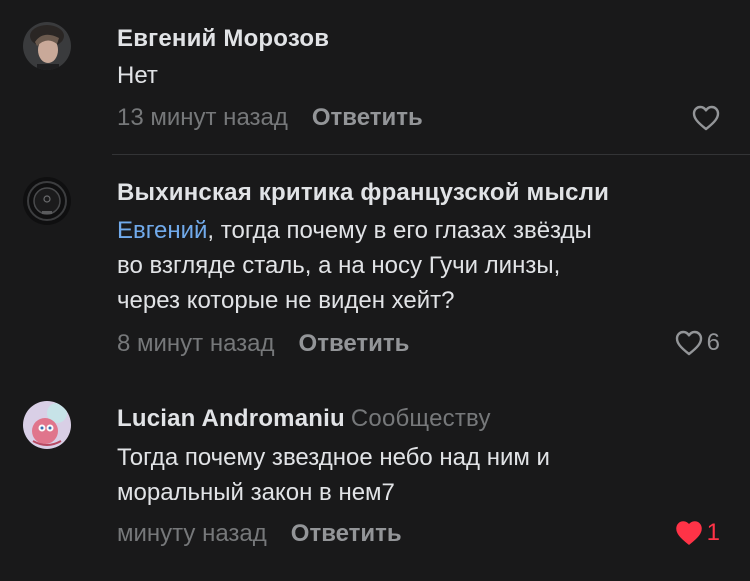 This screenshot has height=581, width=750. I want to click on avatar-photo, so click(47, 46).